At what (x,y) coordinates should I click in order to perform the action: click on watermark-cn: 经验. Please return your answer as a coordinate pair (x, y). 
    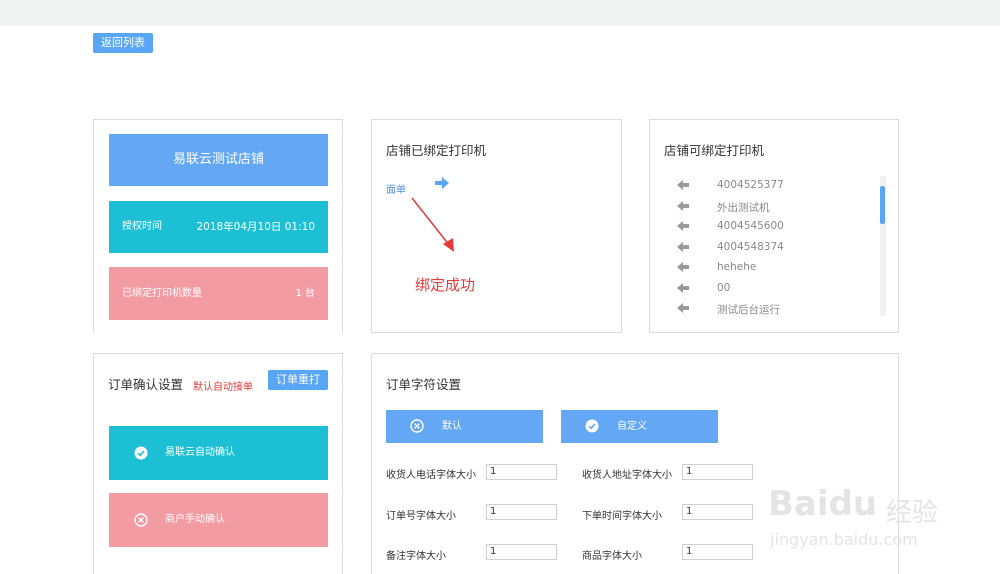
    Looking at the image, I should click on (912, 513).